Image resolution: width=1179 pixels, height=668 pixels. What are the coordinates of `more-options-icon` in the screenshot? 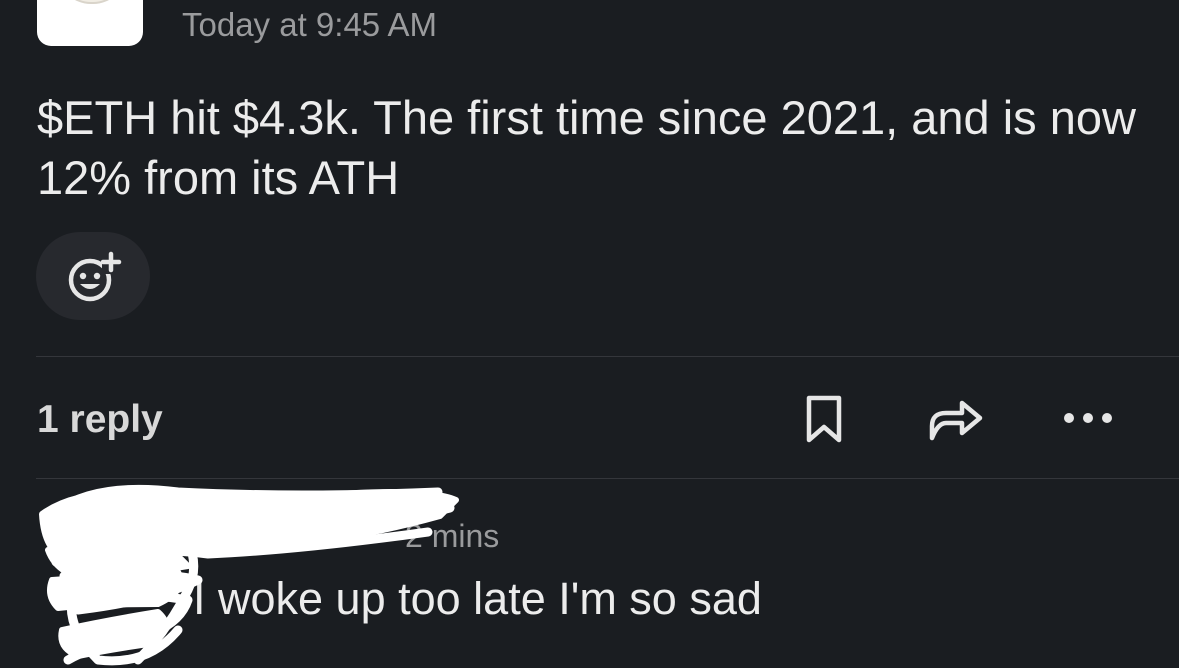 It's located at (1088, 418).